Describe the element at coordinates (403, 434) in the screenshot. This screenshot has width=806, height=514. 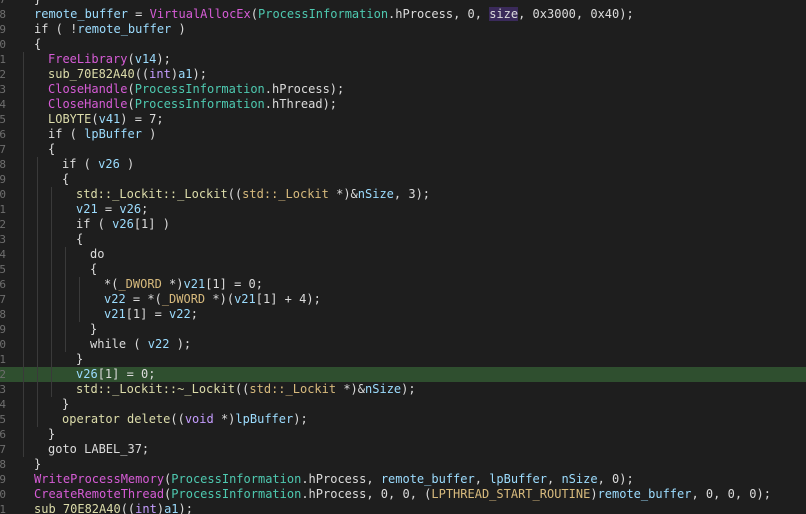
I see `code-line: 6}` at that location.